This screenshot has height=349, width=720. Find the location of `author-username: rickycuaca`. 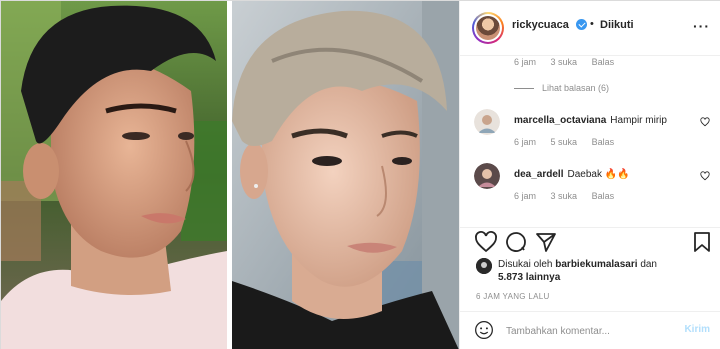

author-username: rickycuaca is located at coordinates (540, 25).